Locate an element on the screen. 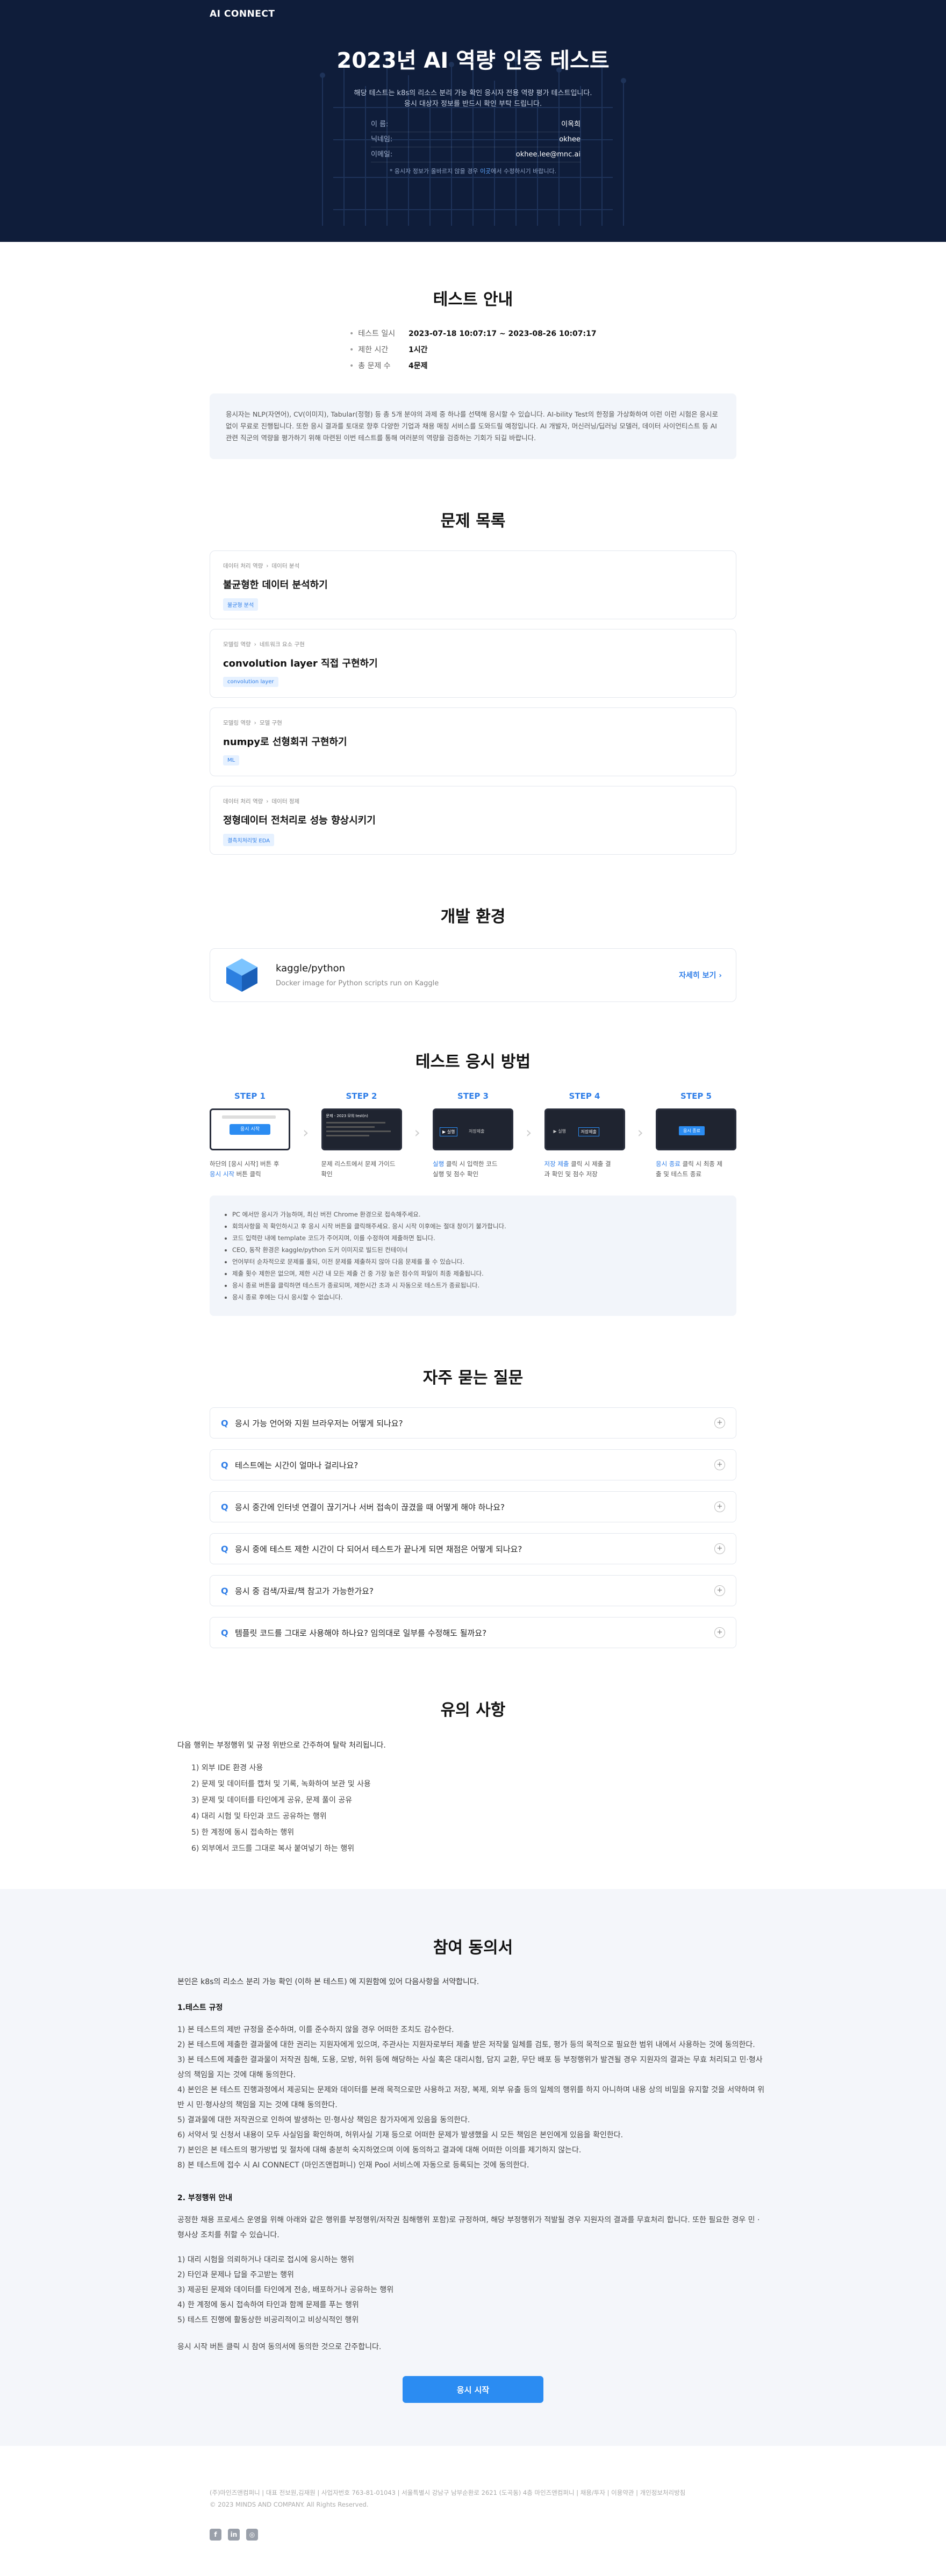 Image resolution: width=946 pixels, height=2576 pixels. hero-desc-line: 응시 대상자 정보를 반드시 확인 부탁 드립니다. is located at coordinates (473, 104).